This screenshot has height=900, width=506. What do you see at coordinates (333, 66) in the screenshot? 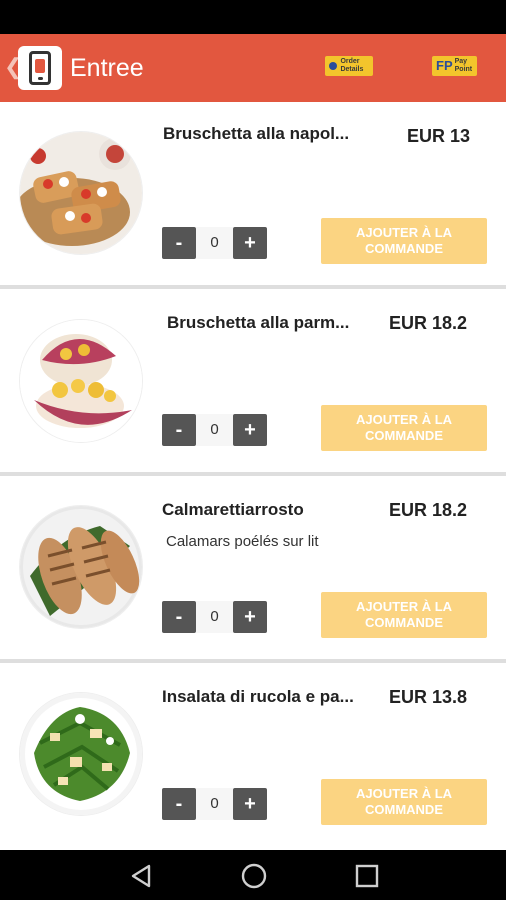
I see `order-details-icon` at bounding box center [333, 66].